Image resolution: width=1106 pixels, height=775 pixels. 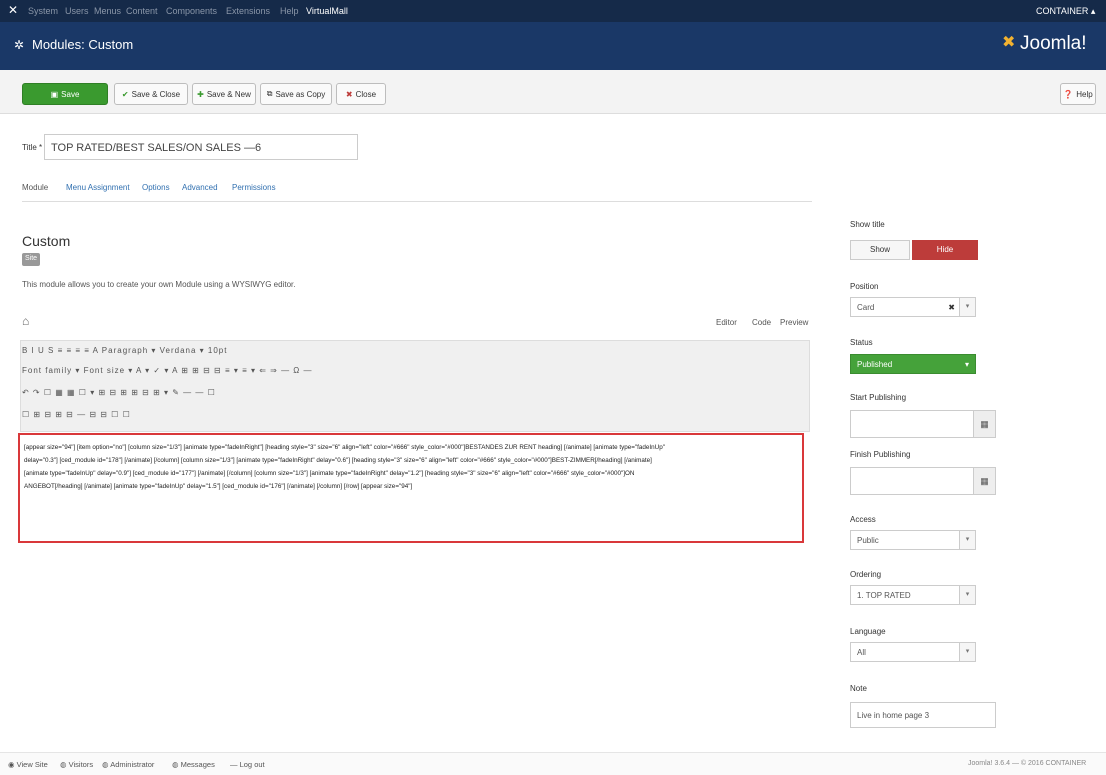 What do you see at coordinates (98, 187) in the screenshot?
I see `tab-menu-assignment: Menu Assignment` at bounding box center [98, 187].